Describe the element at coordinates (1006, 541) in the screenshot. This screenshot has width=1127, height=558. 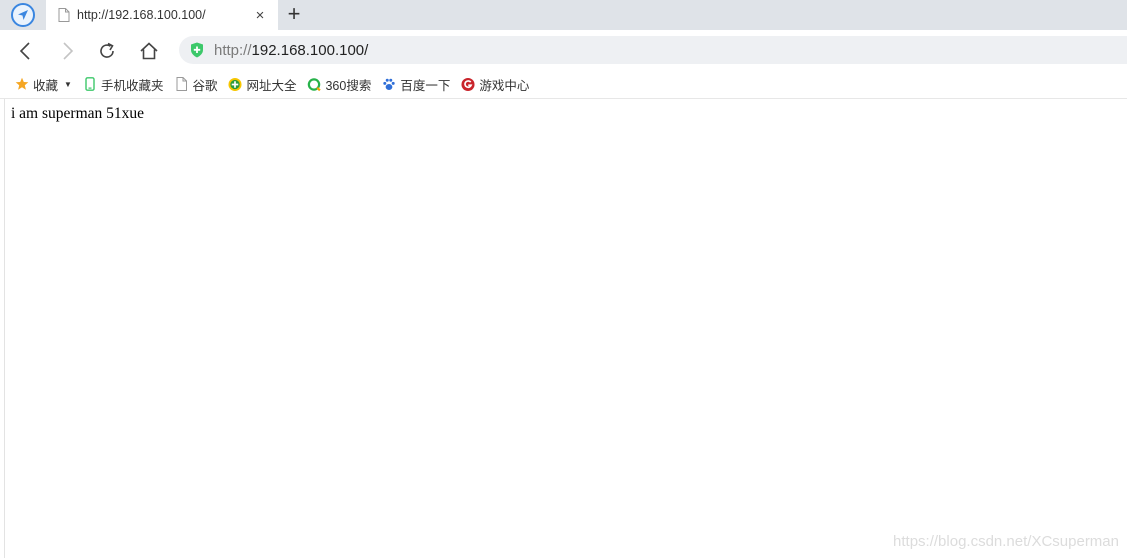
I see `watermark: https://blog.csdn.net/XCsuperman` at that location.